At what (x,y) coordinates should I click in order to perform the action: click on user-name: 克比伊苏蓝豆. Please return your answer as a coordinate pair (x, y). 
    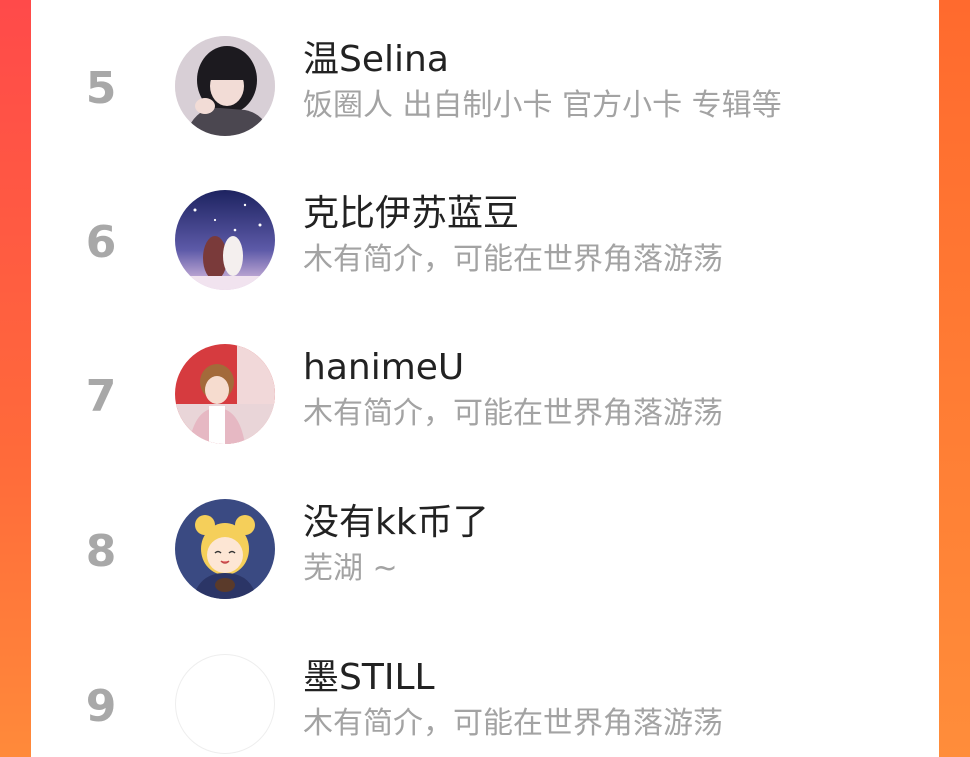
    Looking at the image, I should click on (411, 214).